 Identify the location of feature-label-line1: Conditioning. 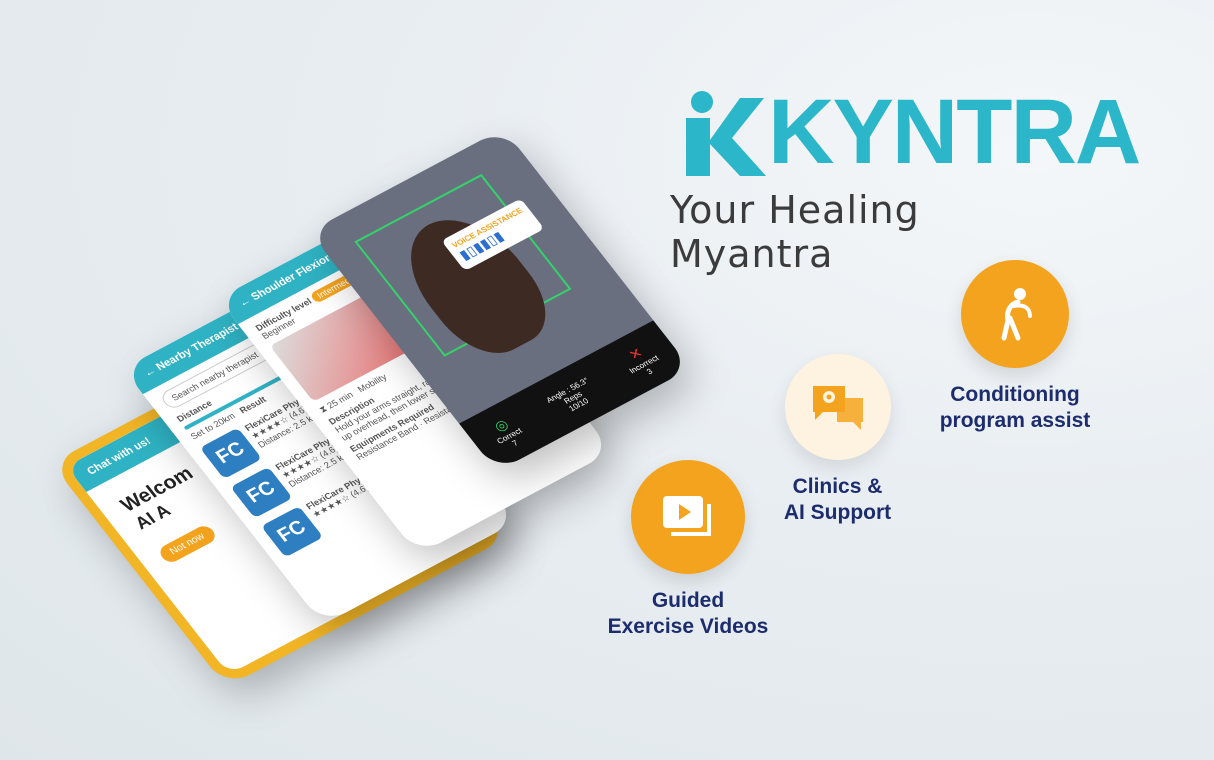
(1015, 394).